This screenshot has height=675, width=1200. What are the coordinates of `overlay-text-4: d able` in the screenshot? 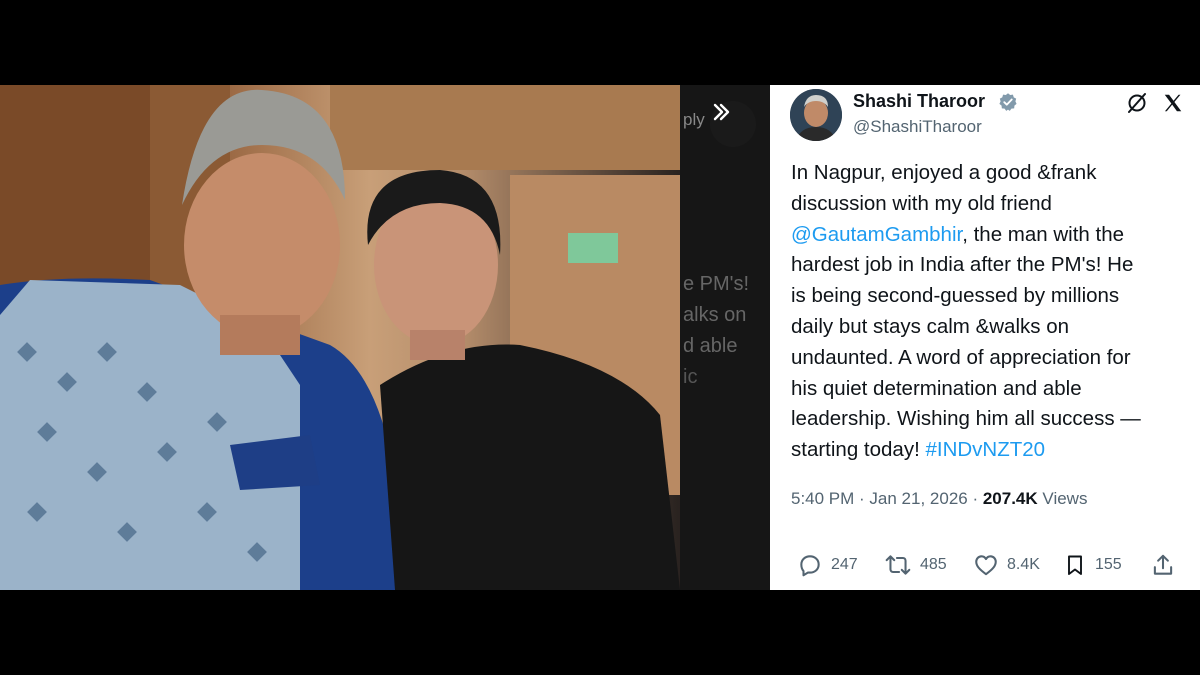 It's located at (710, 346).